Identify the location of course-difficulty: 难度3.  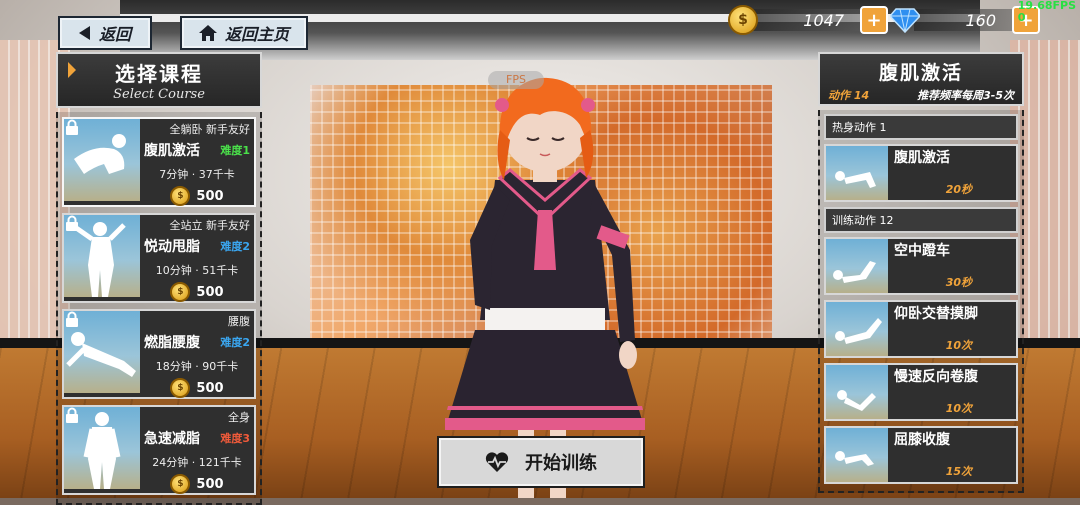
(235, 438).